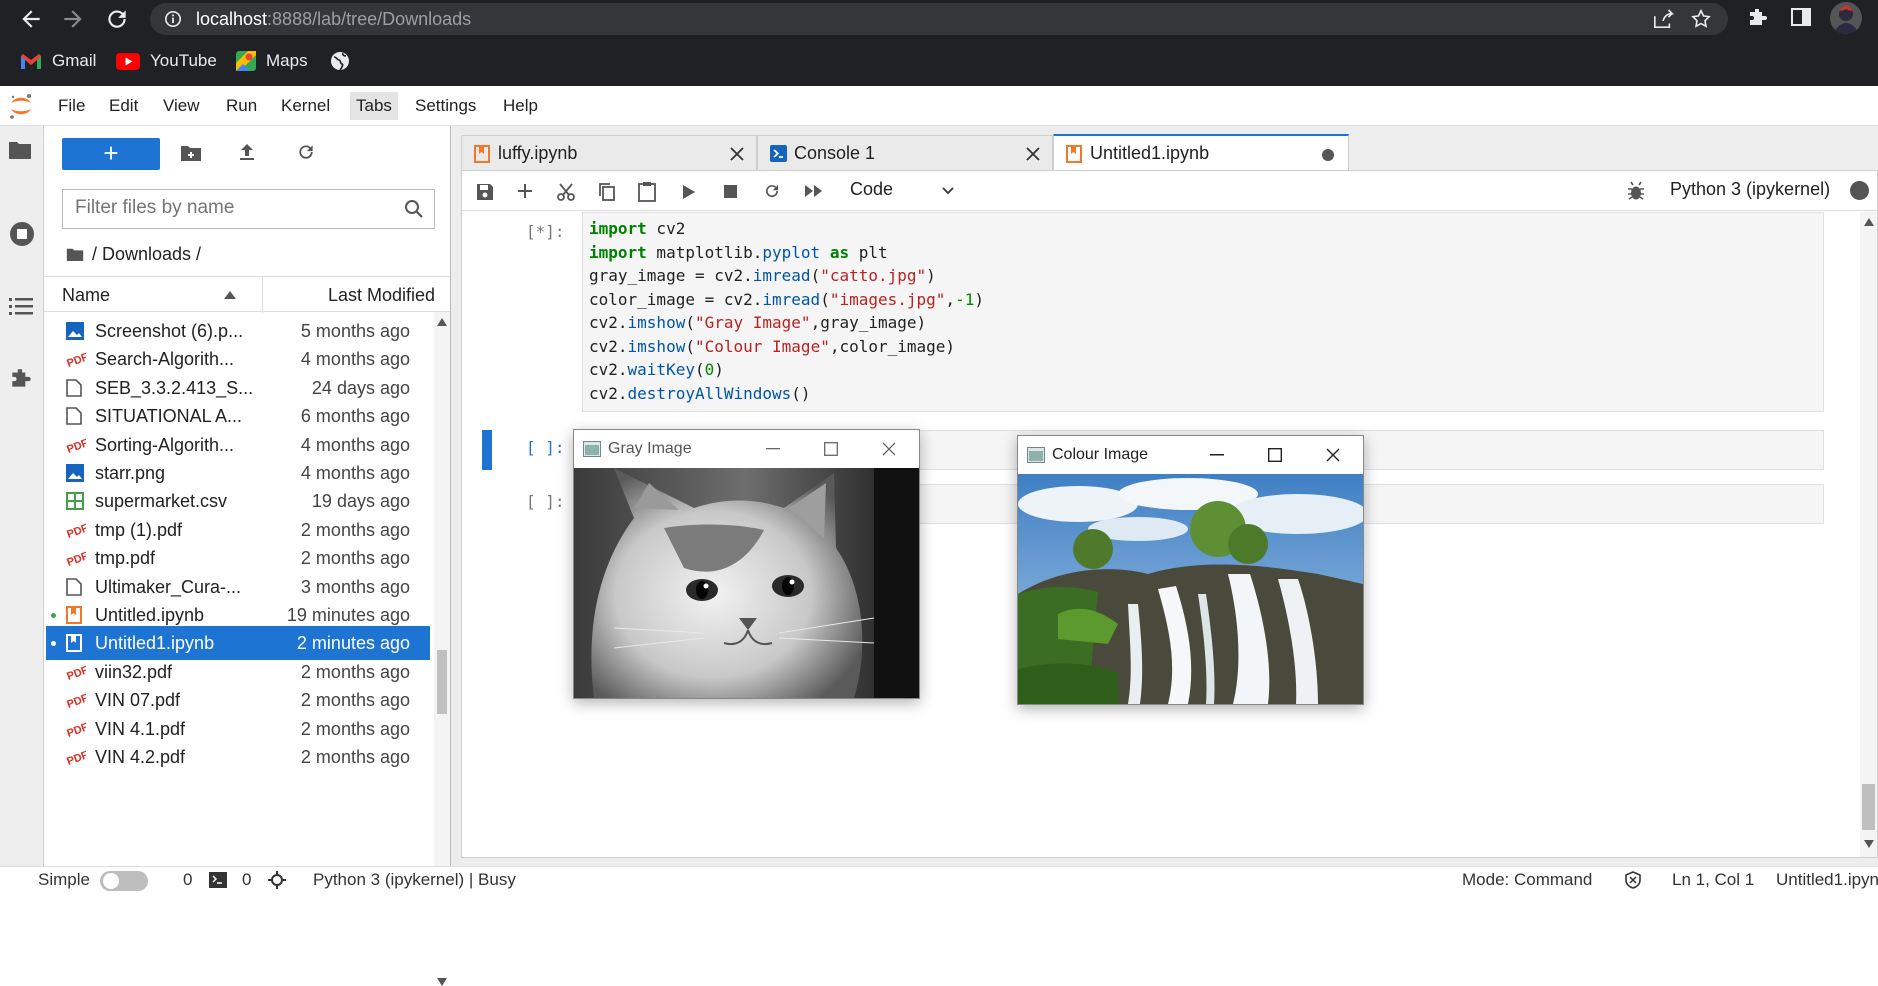  I want to click on new-folder-icon, so click(191, 153).